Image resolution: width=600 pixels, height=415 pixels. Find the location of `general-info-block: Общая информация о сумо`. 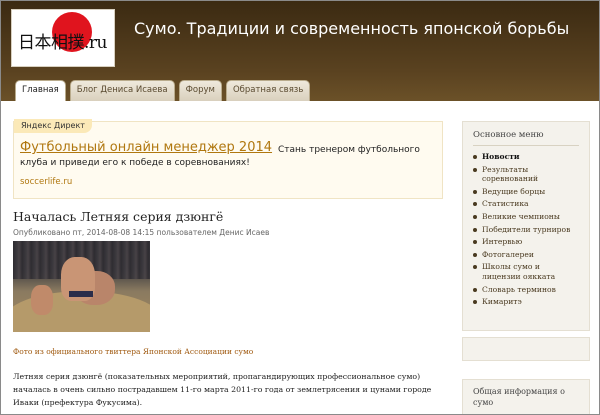

general-info-block: Общая информация о сумо is located at coordinates (526, 396).